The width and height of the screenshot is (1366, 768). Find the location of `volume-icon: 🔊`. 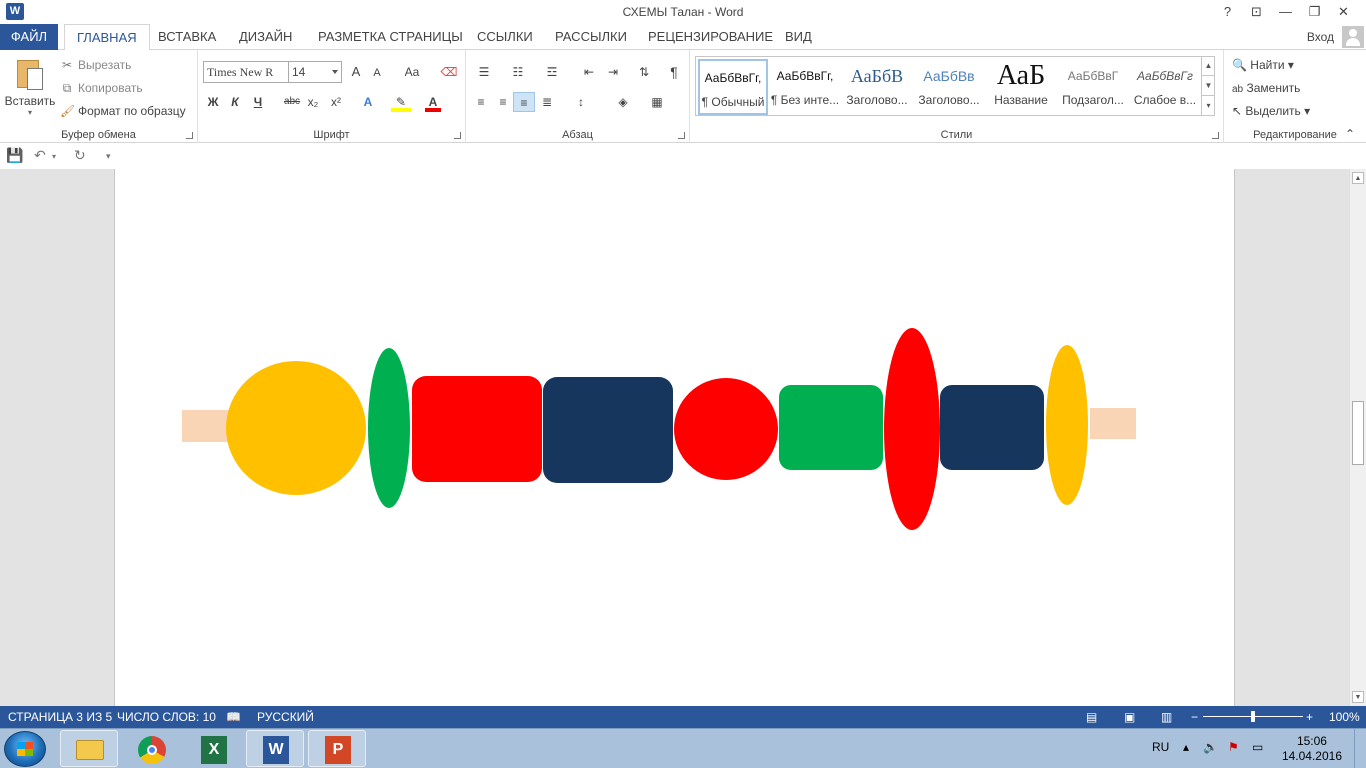

volume-icon: 🔊 is located at coordinates (1210, 747).